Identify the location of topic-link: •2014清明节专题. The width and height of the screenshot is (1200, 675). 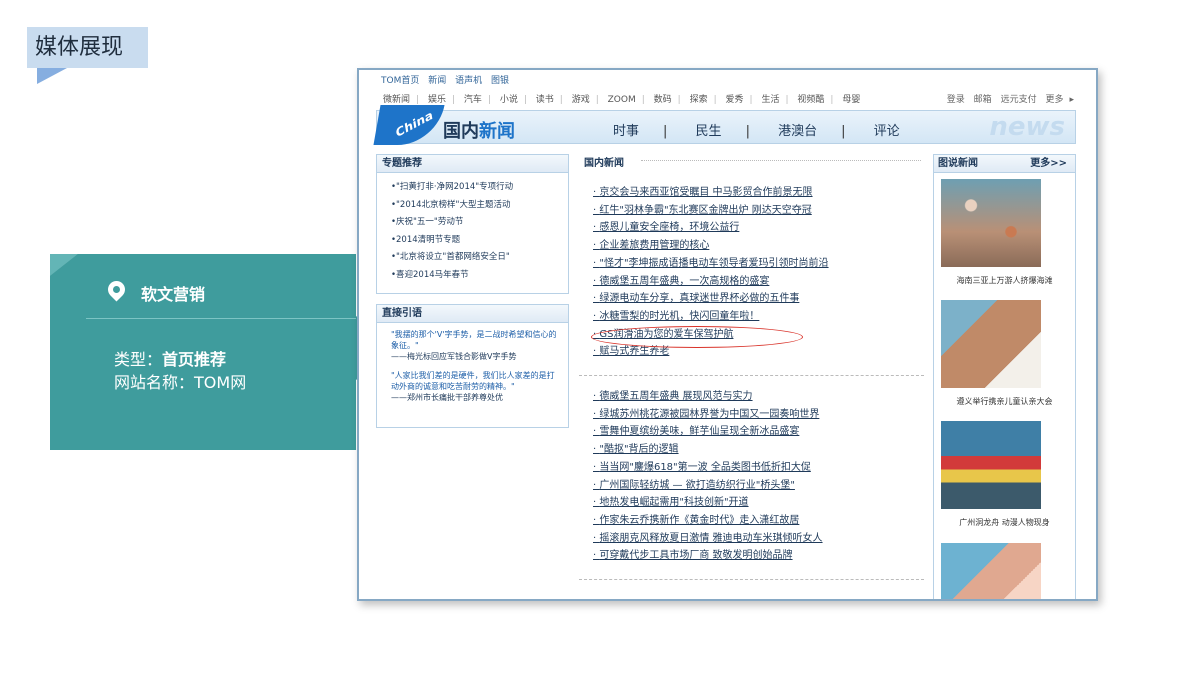
(479, 241).